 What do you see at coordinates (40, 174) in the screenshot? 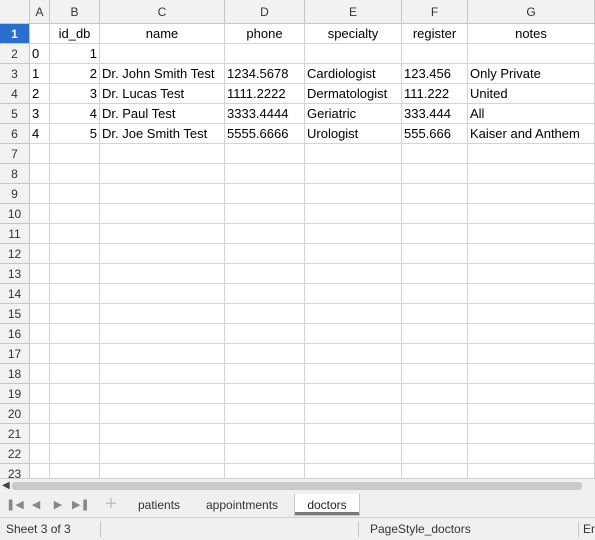
I see `cell-a8` at bounding box center [40, 174].